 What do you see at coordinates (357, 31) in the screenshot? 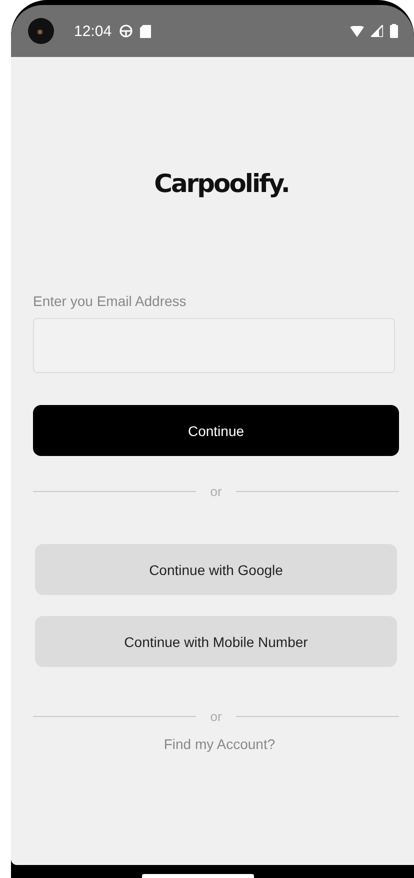
I see `wifi-icon` at bounding box center [357, 31].